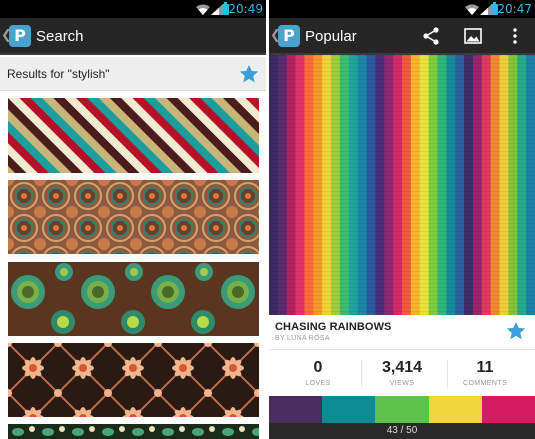 The width and height of the screenshot is (535, 439). I want to click on results-label: Results for "stylish", so click(58, 74).